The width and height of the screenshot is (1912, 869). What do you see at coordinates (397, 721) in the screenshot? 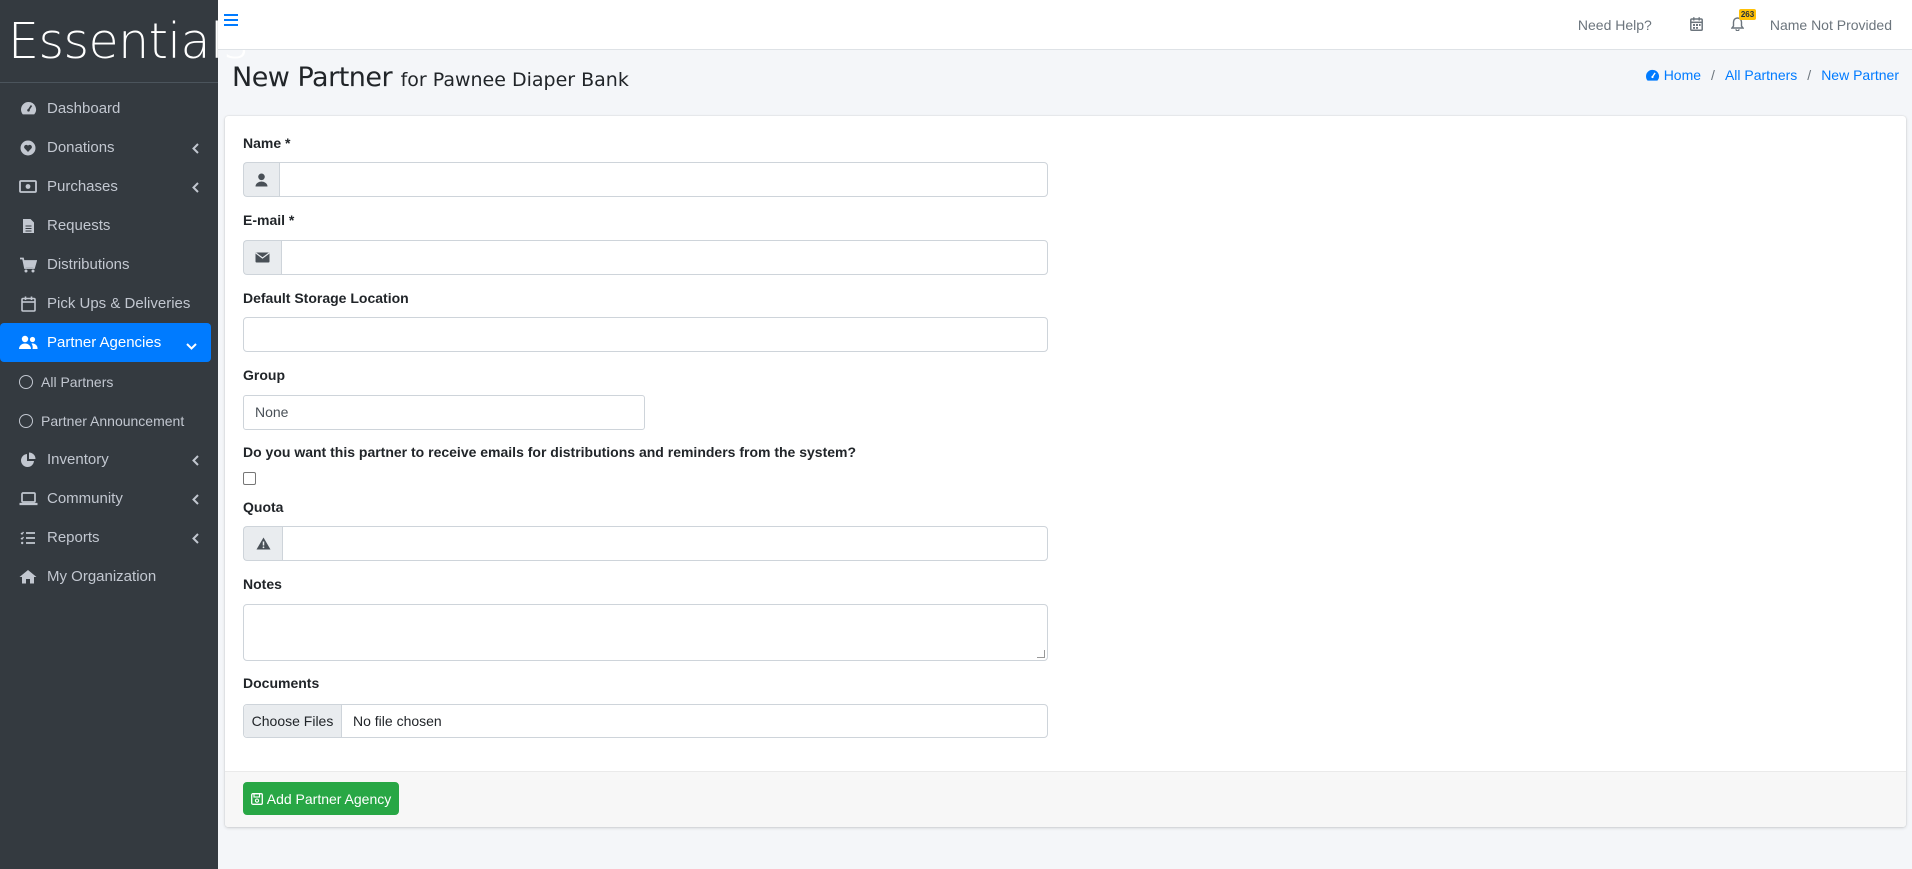
I see `file-status: No file chosen` at bounding box center [397, 721].